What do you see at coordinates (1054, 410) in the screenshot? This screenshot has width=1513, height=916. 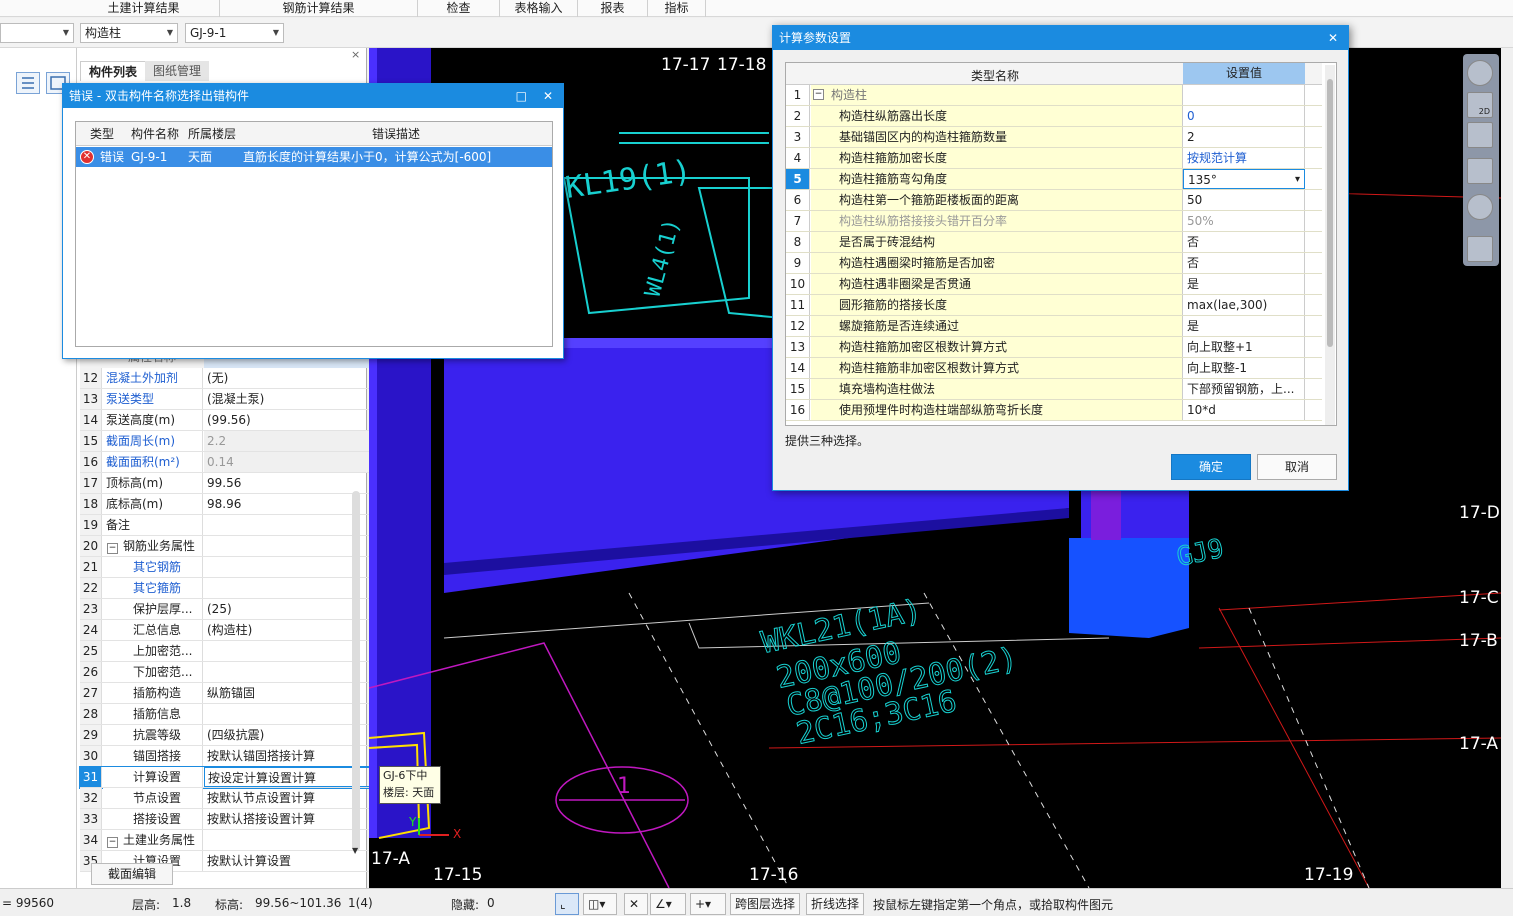 I see `calc-row: 16 使用预埋件时构造柱端部纵筋弯折长度 10*d` at bounding box center [1054, 410].